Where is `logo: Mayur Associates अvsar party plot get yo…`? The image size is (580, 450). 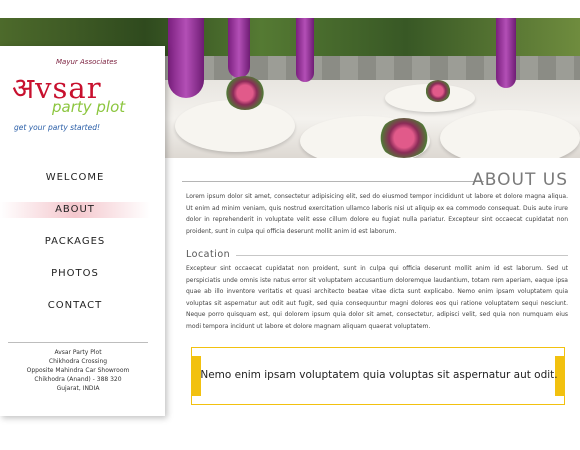
logo: Mayur Associates अvsar party plot get yo… is located at coordinates (82, 94).